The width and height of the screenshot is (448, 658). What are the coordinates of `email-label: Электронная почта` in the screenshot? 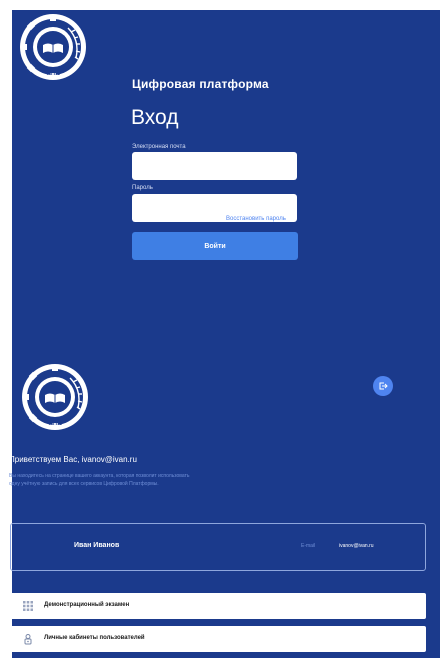 It's located at (159, 147).